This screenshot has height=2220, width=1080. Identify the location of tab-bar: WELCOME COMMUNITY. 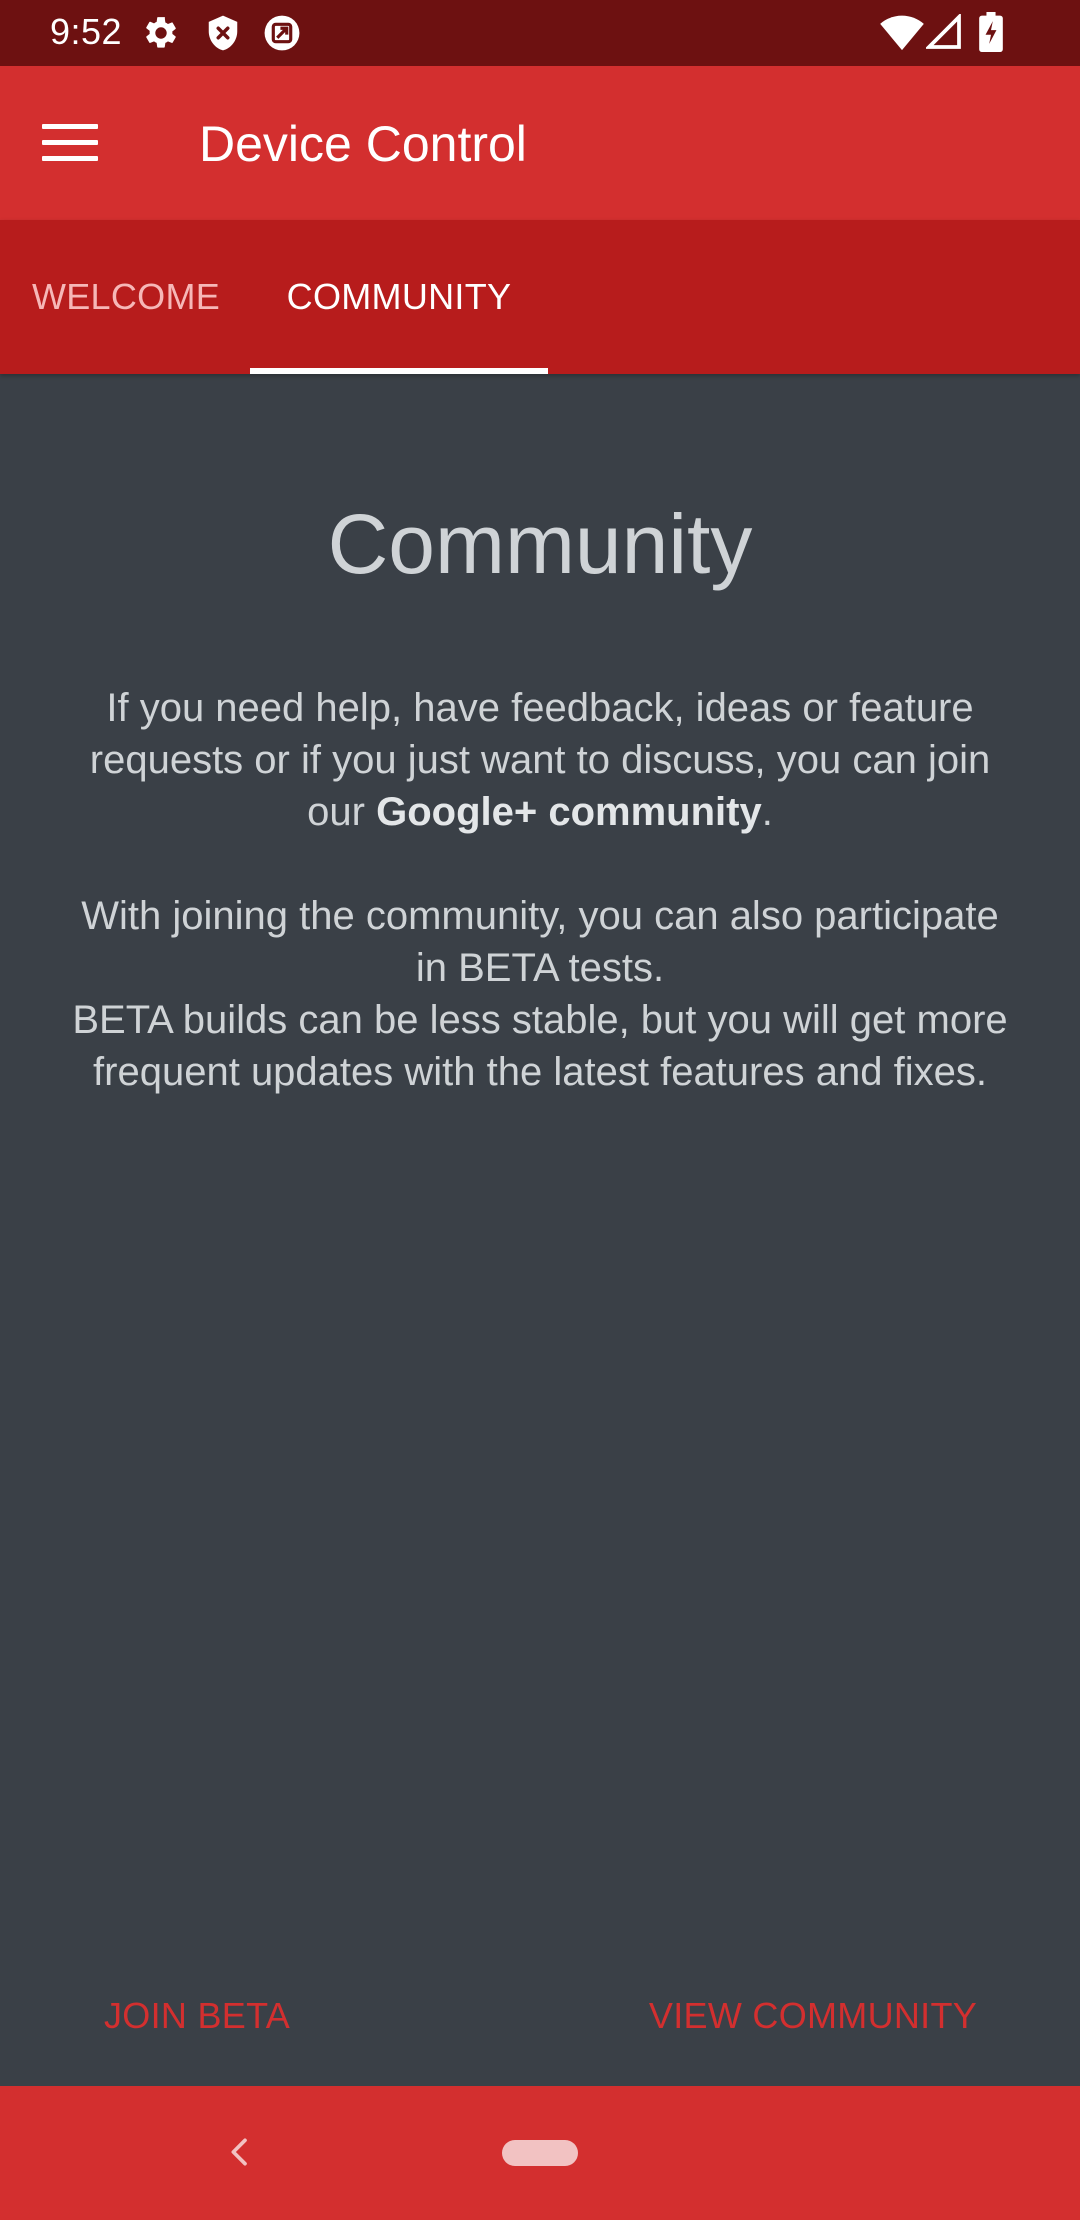
(540, 297).